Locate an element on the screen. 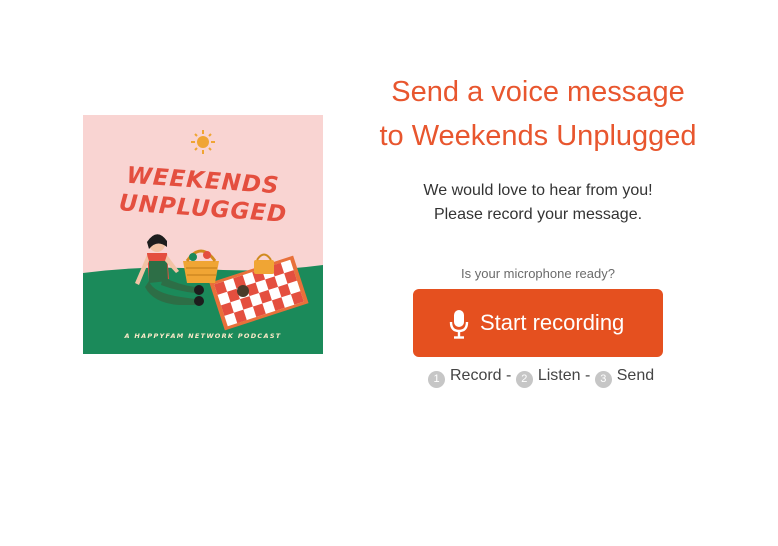  recording-steps: 1 Record - 2 Listen - 3 Send is located at coordinates (541, 377).